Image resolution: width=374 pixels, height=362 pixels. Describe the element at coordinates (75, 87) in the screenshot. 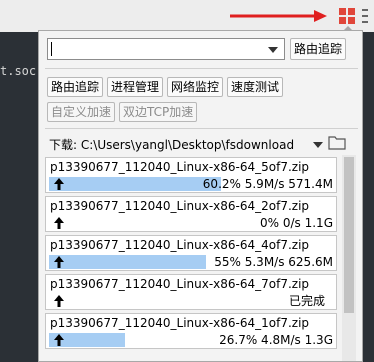

I see `tool-trace-route-button: 路由追踪` at that location.